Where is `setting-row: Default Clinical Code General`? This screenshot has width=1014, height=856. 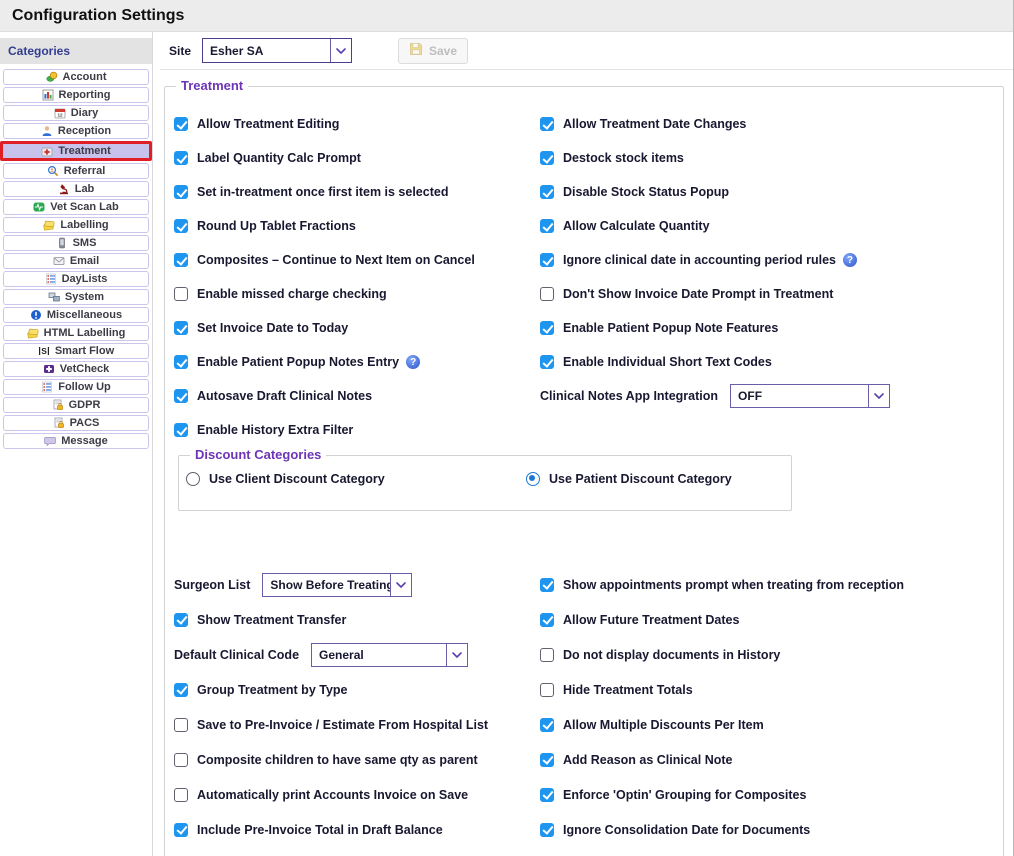
setting-row: Default Clinical Code General is located at coordinates (357, 654).